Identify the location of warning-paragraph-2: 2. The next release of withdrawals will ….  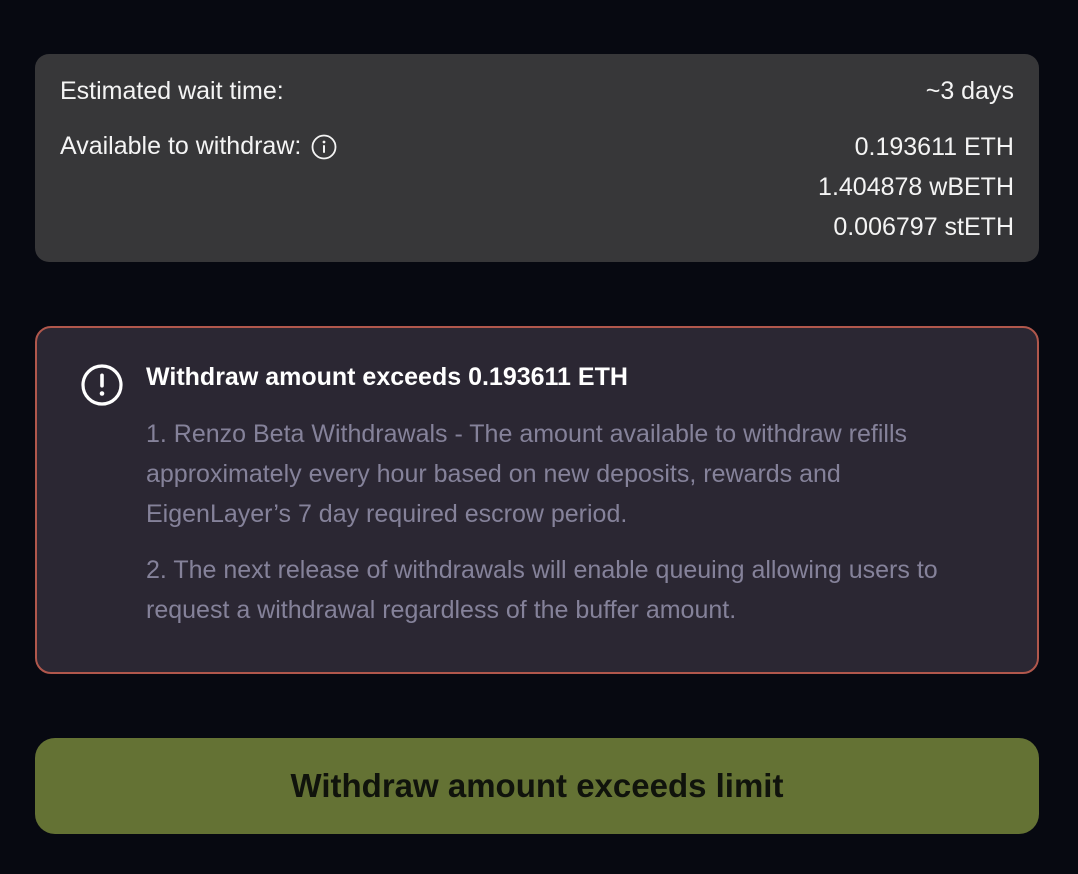
(542, 590).